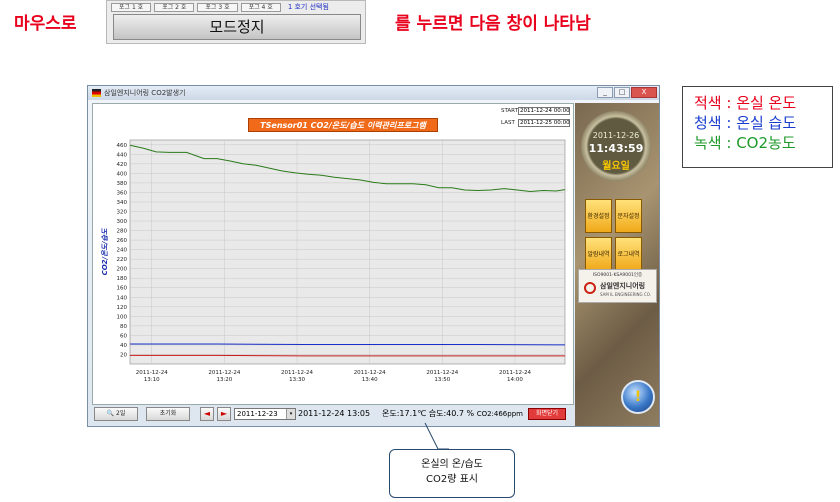 This screenshot has width=840, height=502. I want to click on callout-pointer, so click(436, 436).